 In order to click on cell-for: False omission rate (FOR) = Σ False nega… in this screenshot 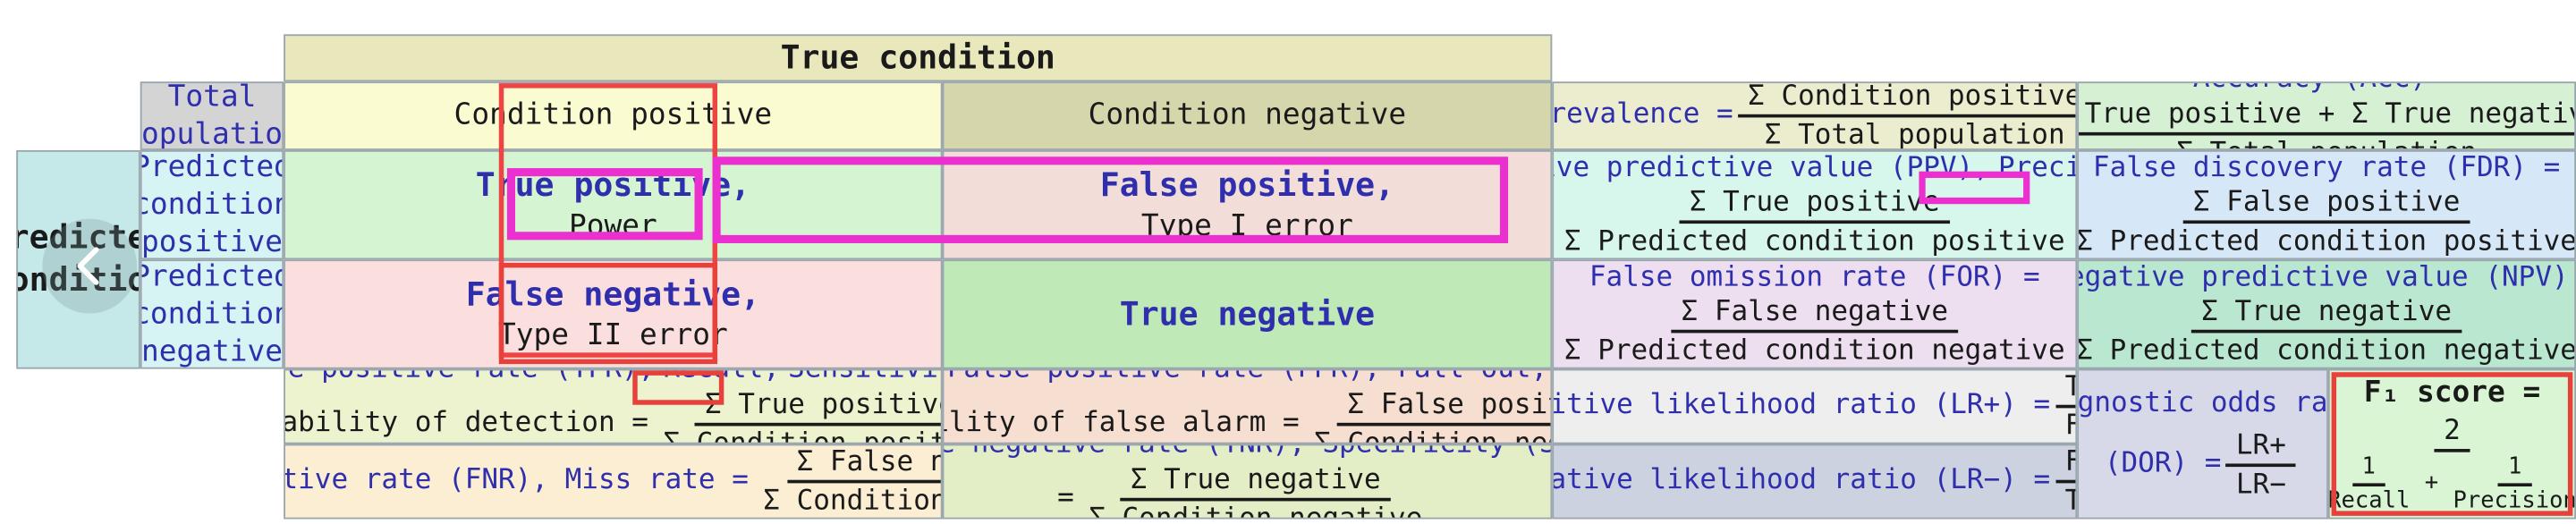, I will do `click(1815, 314)`.